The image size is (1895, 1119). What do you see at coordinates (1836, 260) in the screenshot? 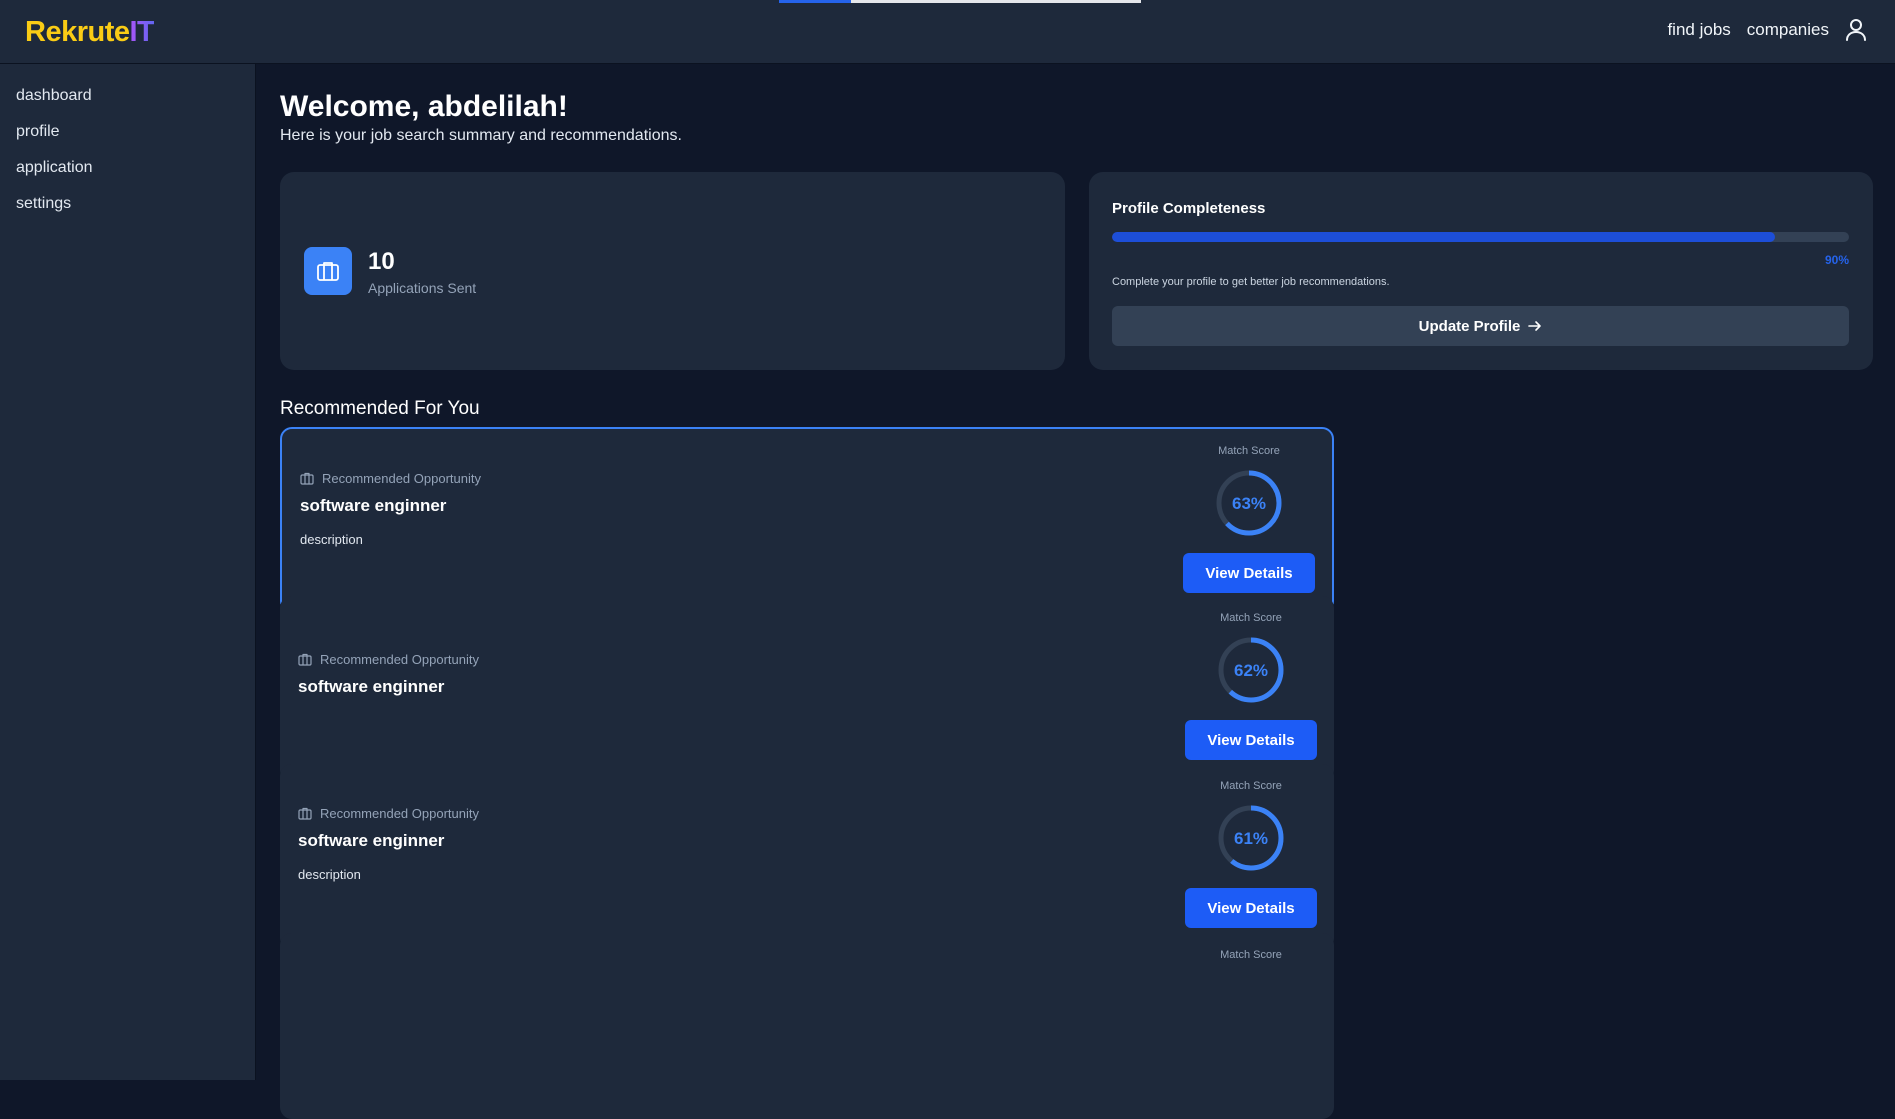
I see `profile-progress-percent: 90%` at bounding box center [1836, 260].